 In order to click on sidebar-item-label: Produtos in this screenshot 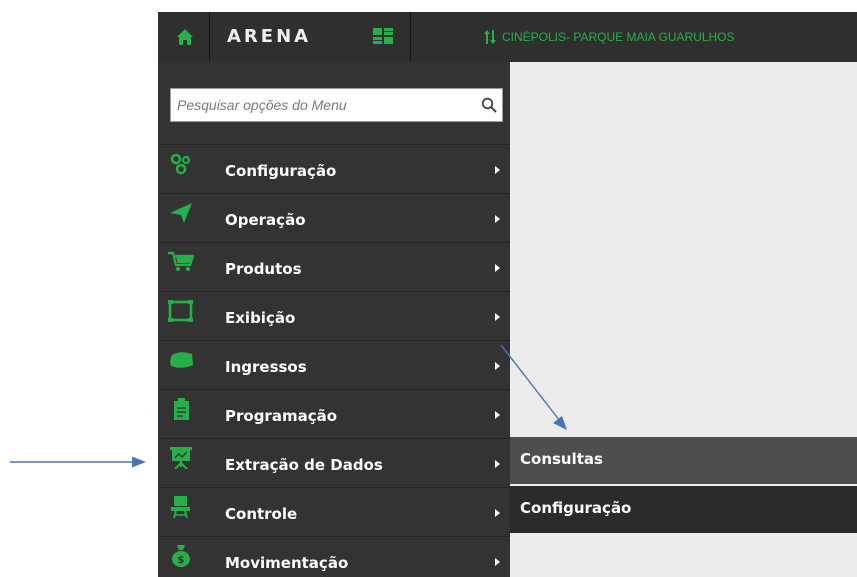, I will do `click(263, 269)`.